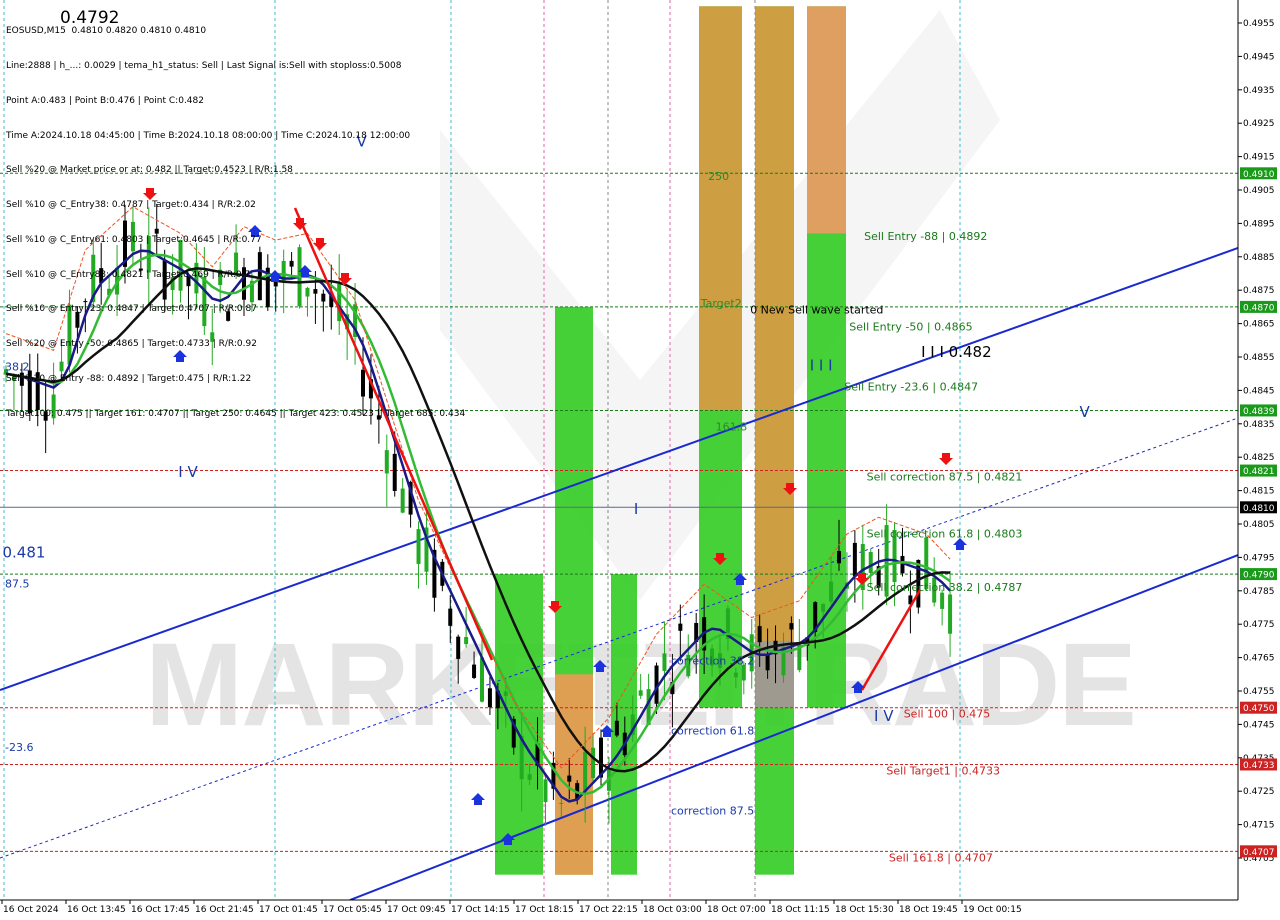 The image size is (1280, 920). Describe the element at coordinates (1259, 472) in the screenshot. I see `price-badge-label: 0.4821` at that location.